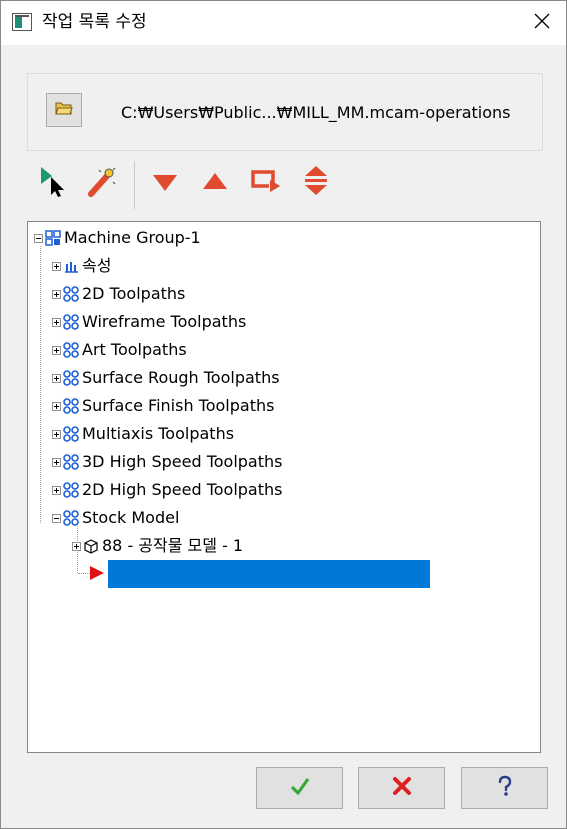 This screenshot has height=829, width=567. What do you see at coordinates (283, 23) in the screenshot?
I see `title-bar: 작업 목록 수정` at bounding box center [283, 23].